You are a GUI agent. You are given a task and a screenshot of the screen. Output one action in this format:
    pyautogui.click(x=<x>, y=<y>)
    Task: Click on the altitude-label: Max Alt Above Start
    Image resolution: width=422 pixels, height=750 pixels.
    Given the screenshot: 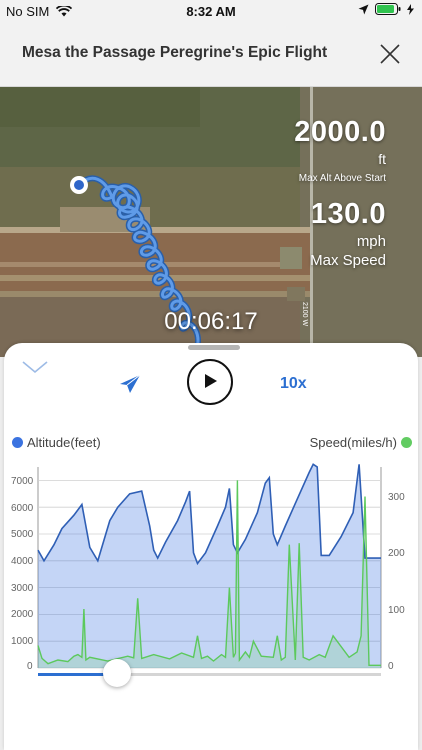 What is the action you would take?
    pyautogui.click(x=342, y=178)
    